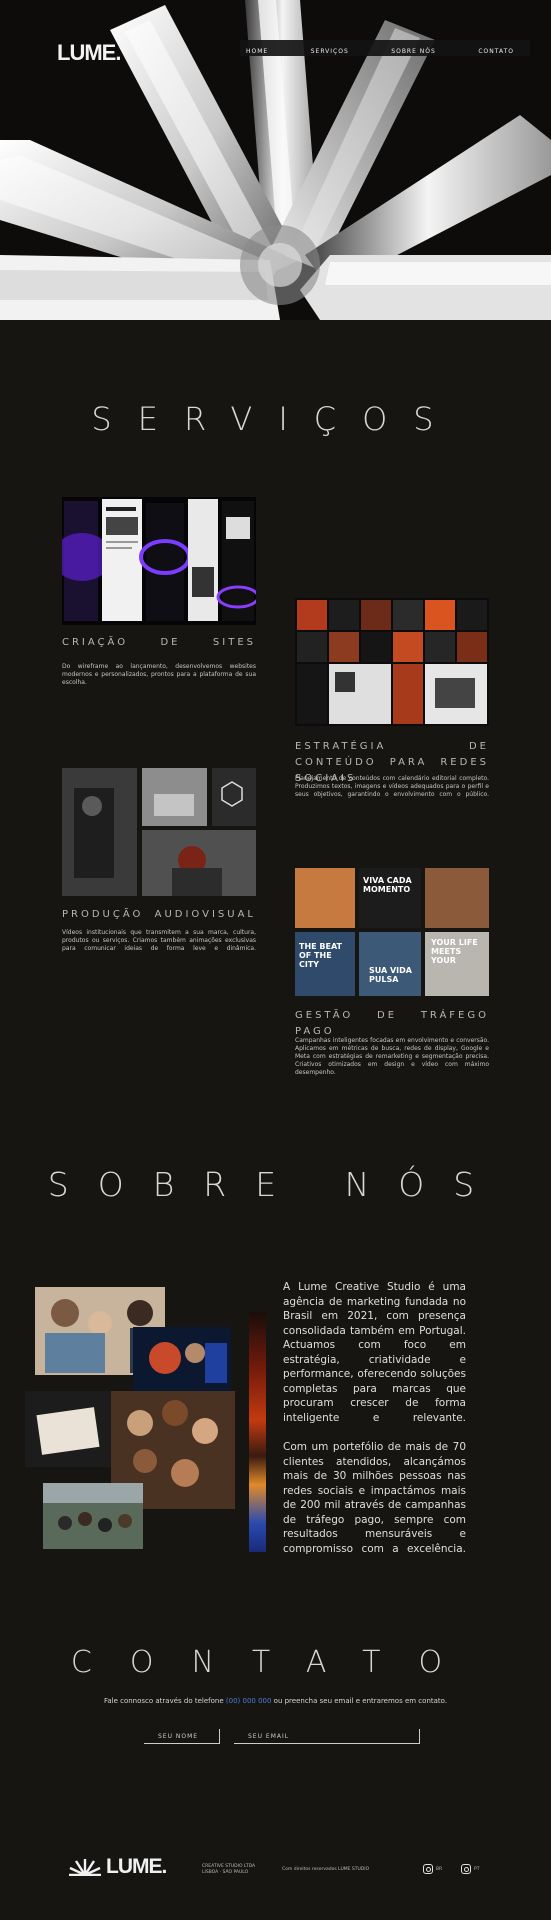 Image resolution: width=551 pixels, height=1920 pixels. Describe the element at coordinates (85, 1867) in the screenshot. I see `sun-rays-icon` at that location.